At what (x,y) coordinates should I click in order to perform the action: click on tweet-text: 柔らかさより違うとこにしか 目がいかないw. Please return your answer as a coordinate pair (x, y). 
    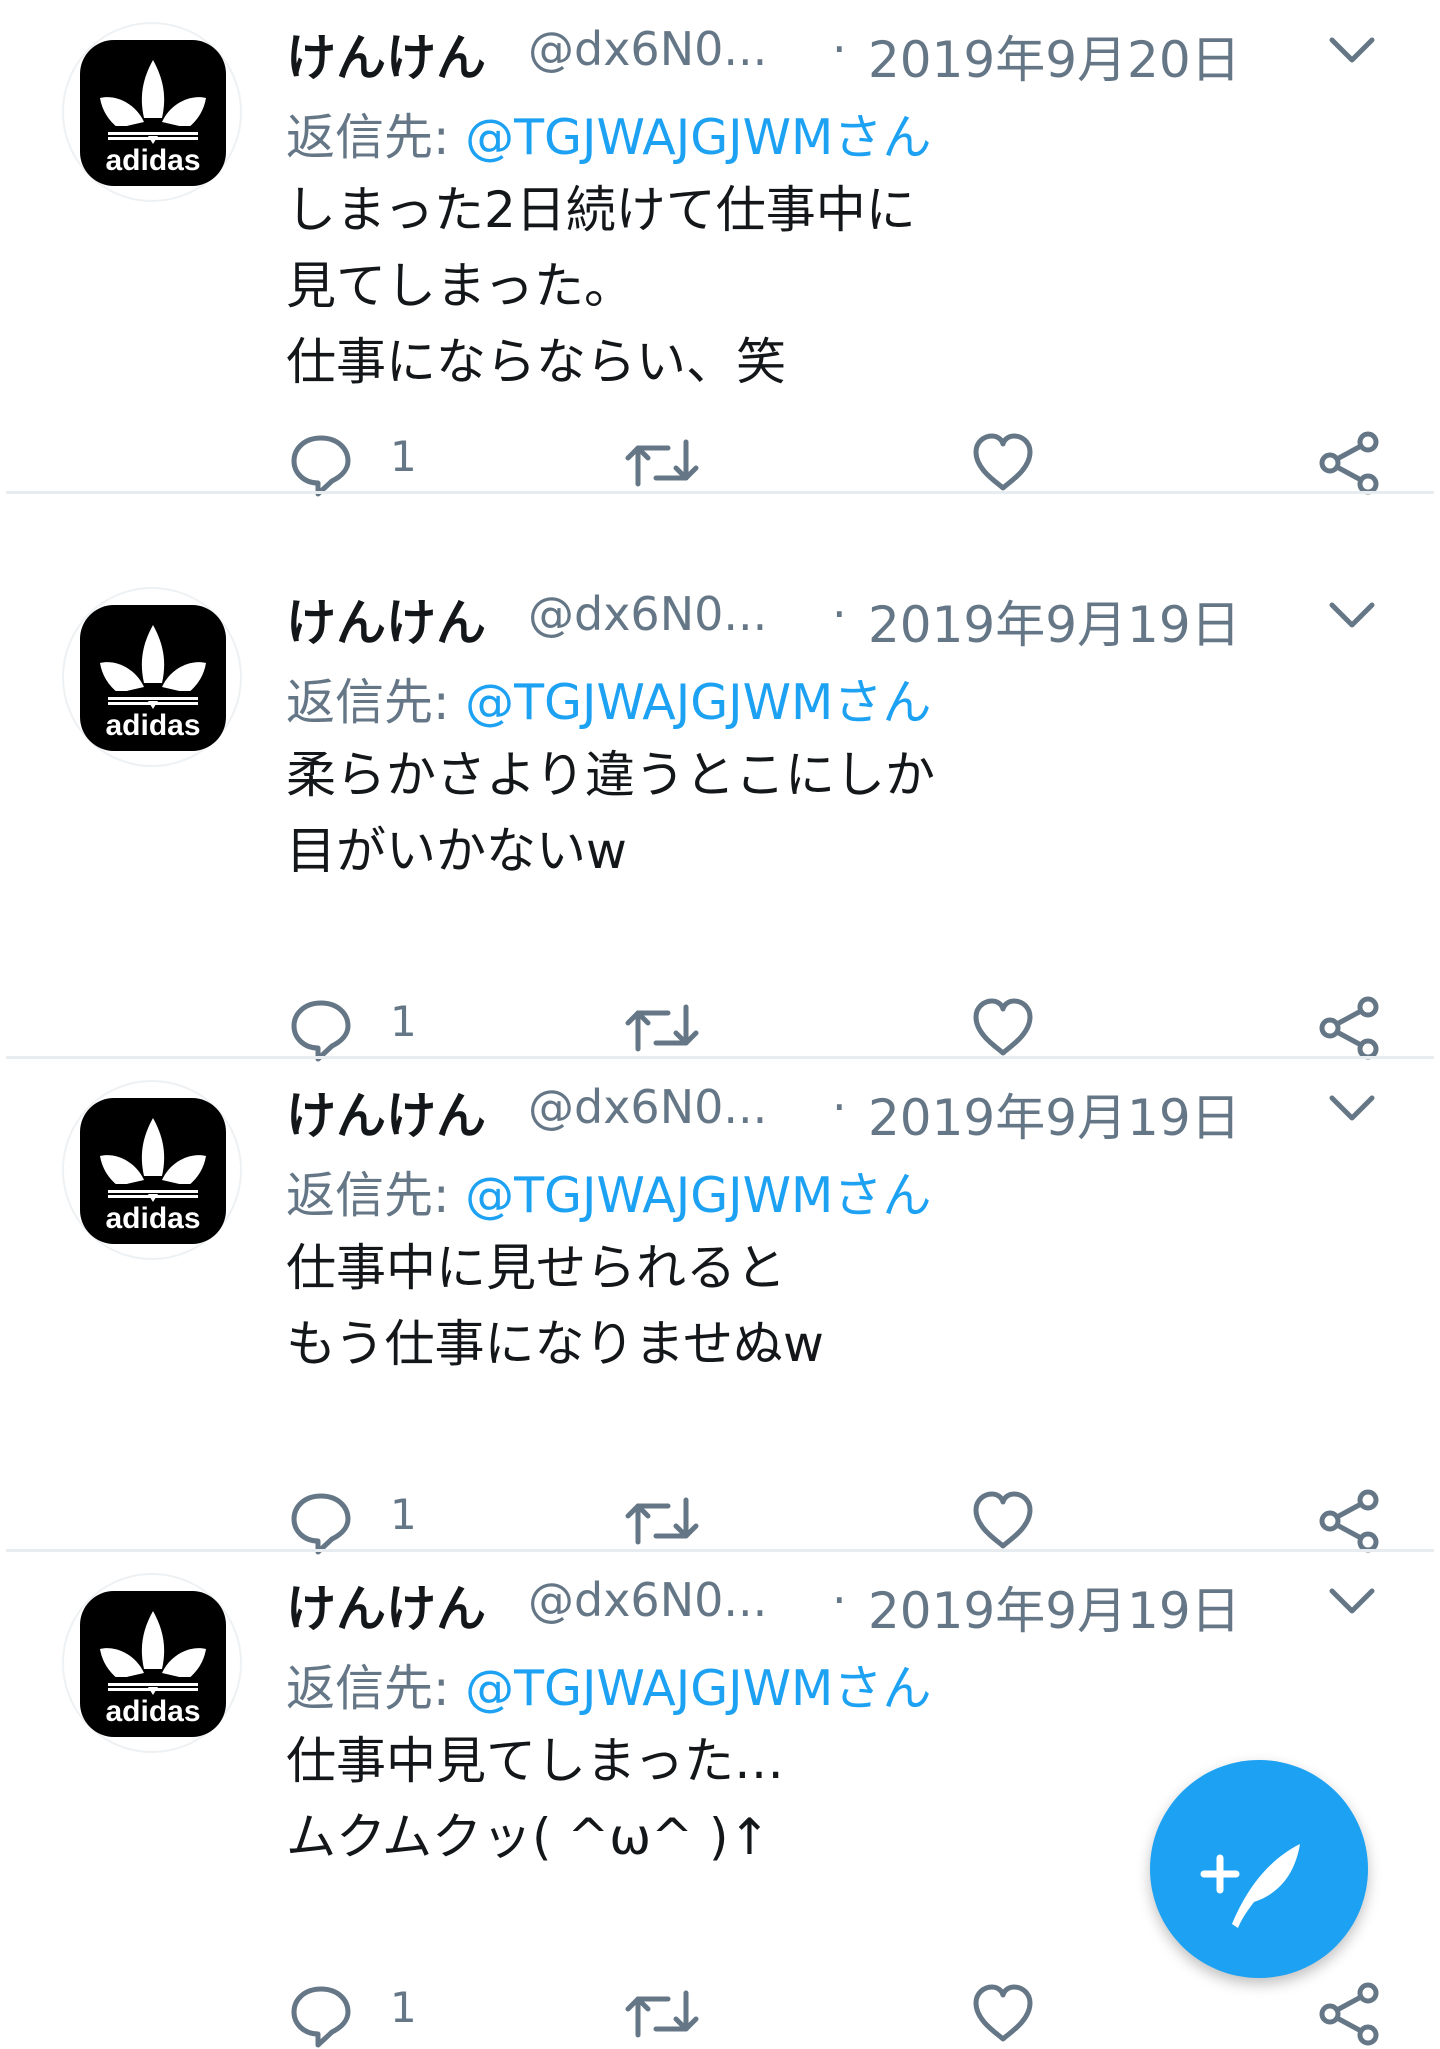
    Looking at the image, I should click on (786, 813).